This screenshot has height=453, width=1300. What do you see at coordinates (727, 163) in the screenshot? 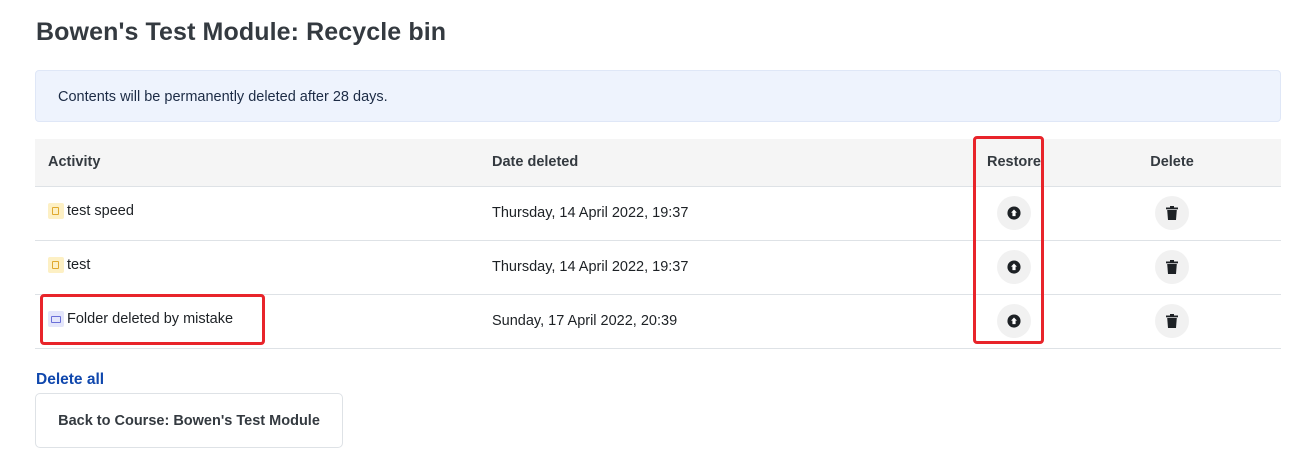
I see `column-header-date-deleted: Date deleted` at bounding box center [727, 163].